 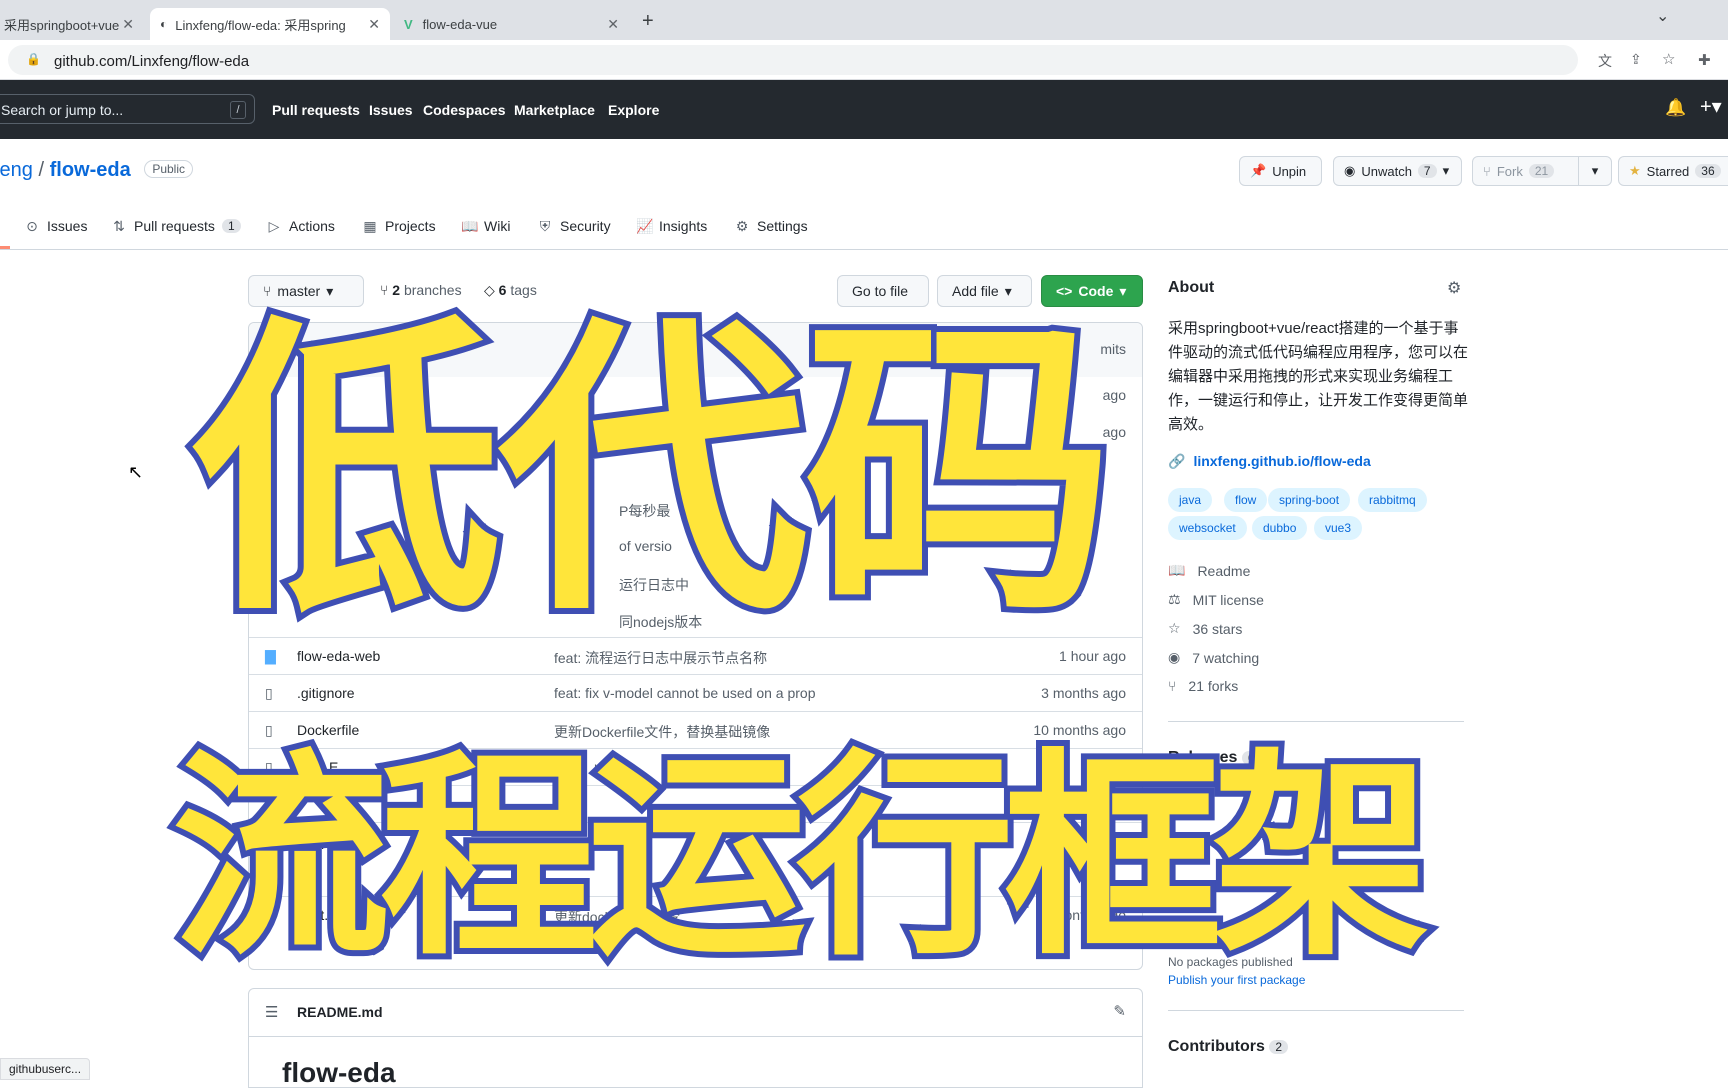 What do you see at coordinates (16, 170) in the screenshot?
I see `repo-owner-link: feng` at bounding box center [16, 170].